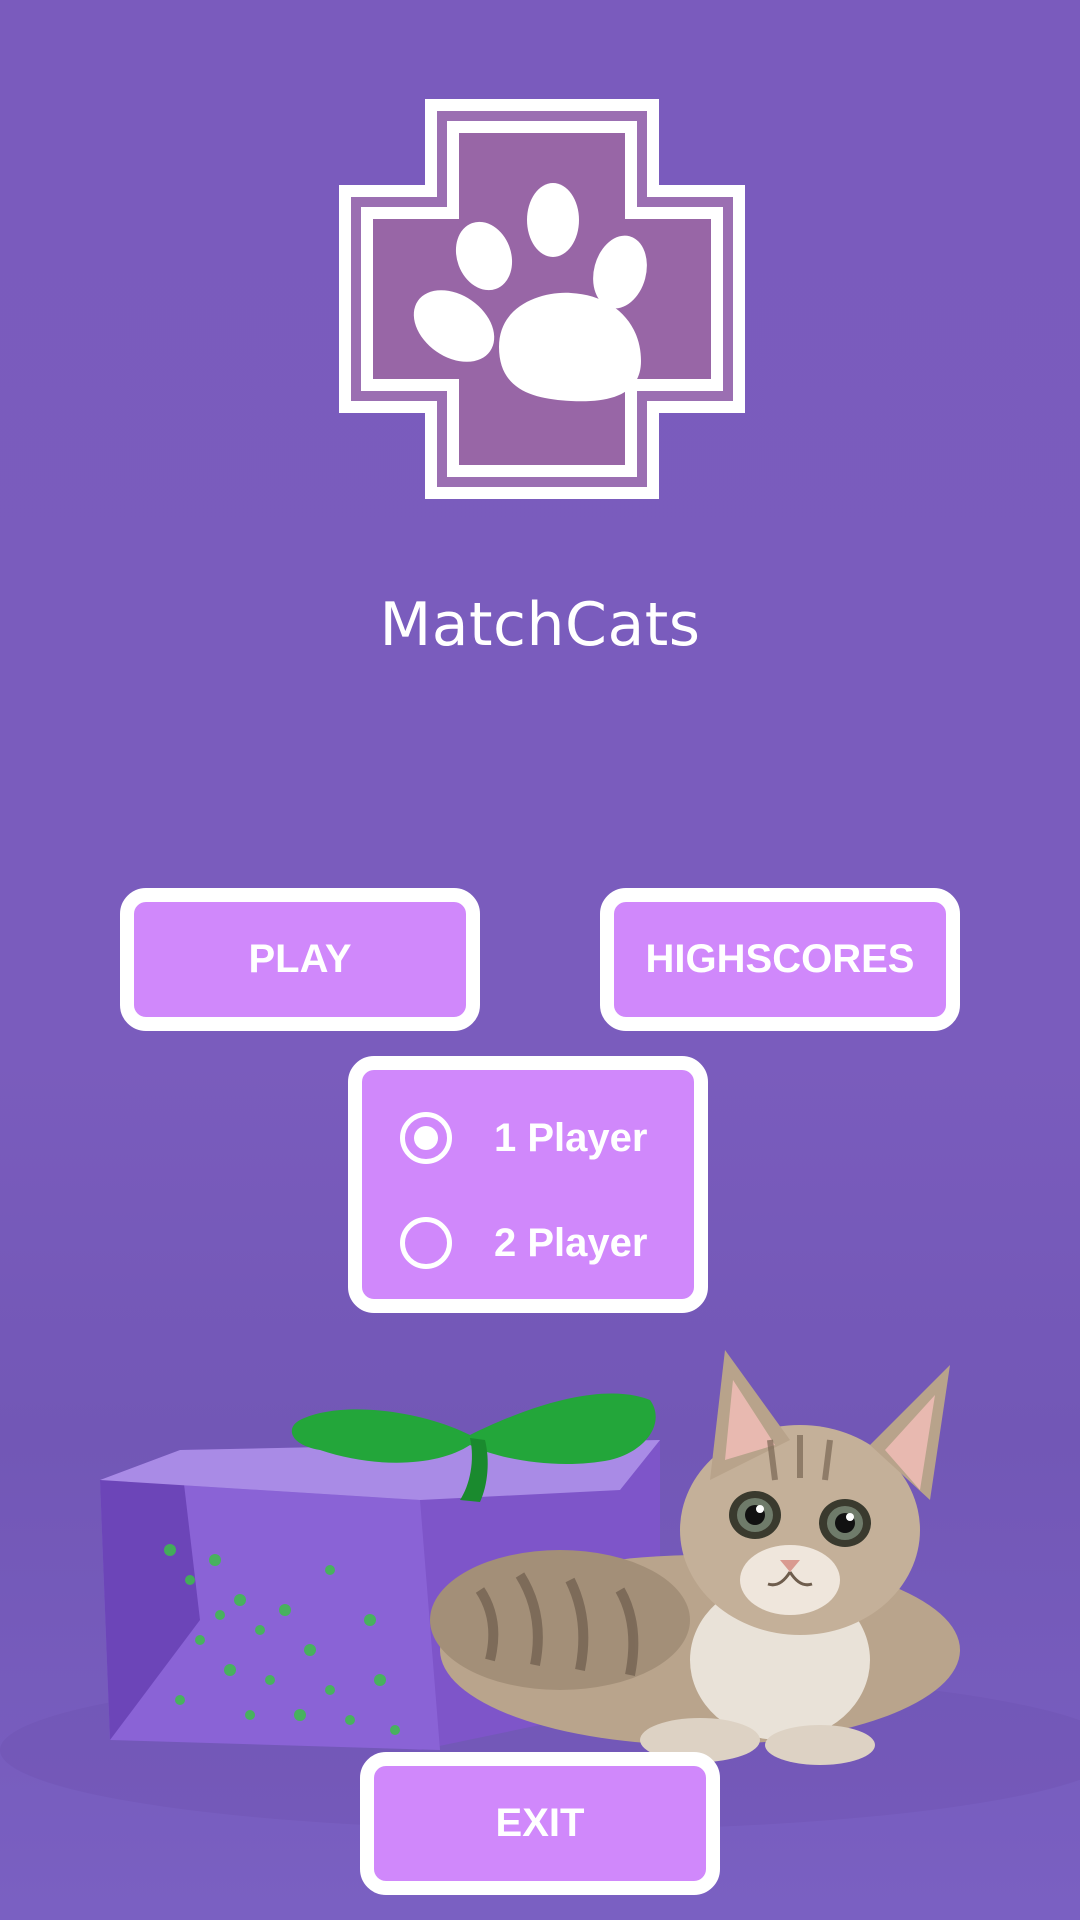  What do you see at coordinates (426, 1243) in the screenshot?
I see `radio-unchecked-icon` at bounding box center [426, 1243].